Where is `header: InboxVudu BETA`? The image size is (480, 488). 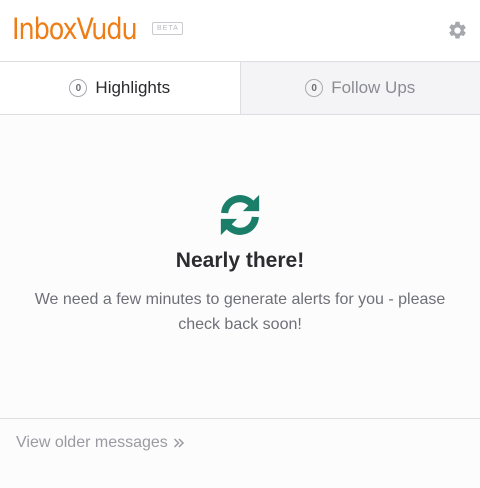 header: InboxVudu BETA is located at coordinates (240, 31).